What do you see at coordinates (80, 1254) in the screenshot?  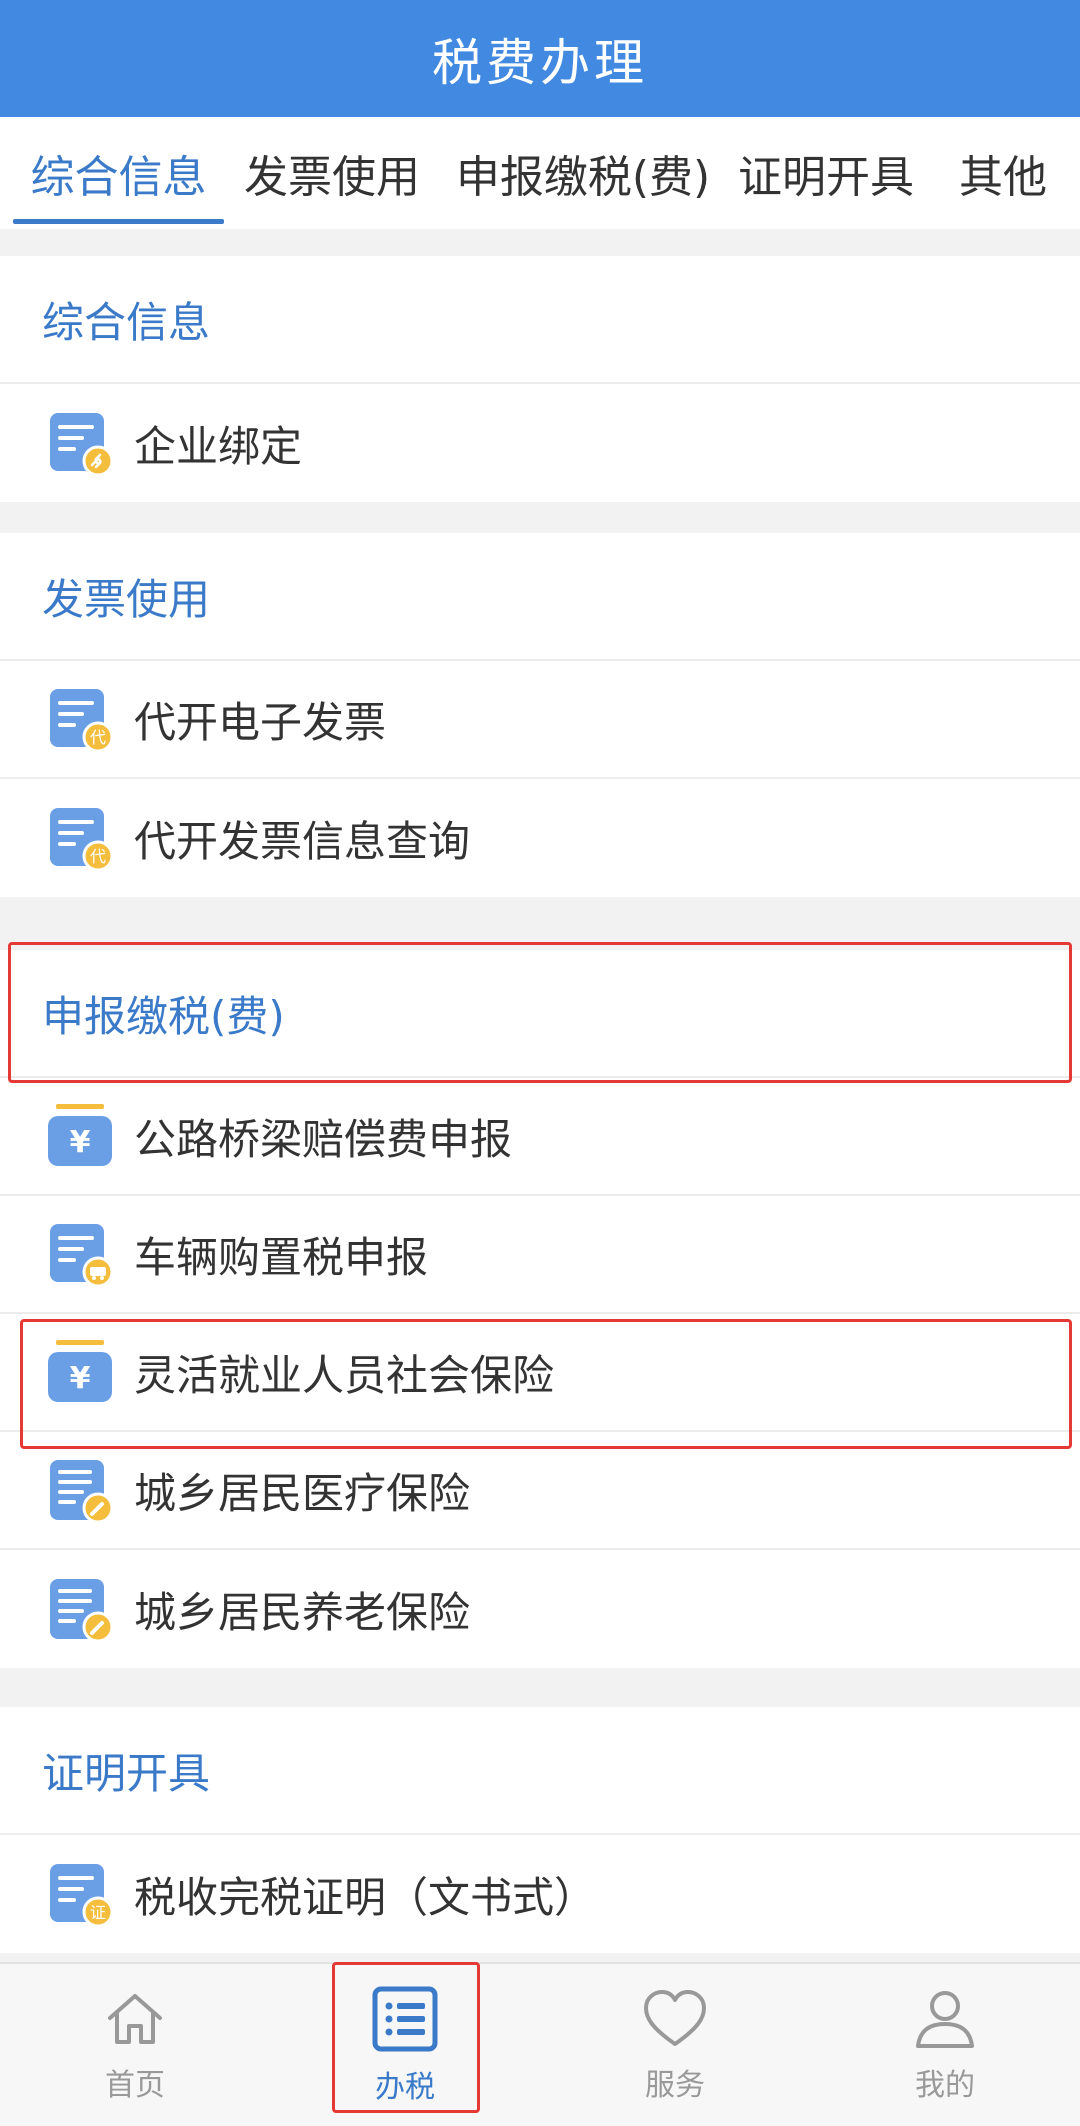 I see `doc-car-icon` at bounding box center [80, 1254].